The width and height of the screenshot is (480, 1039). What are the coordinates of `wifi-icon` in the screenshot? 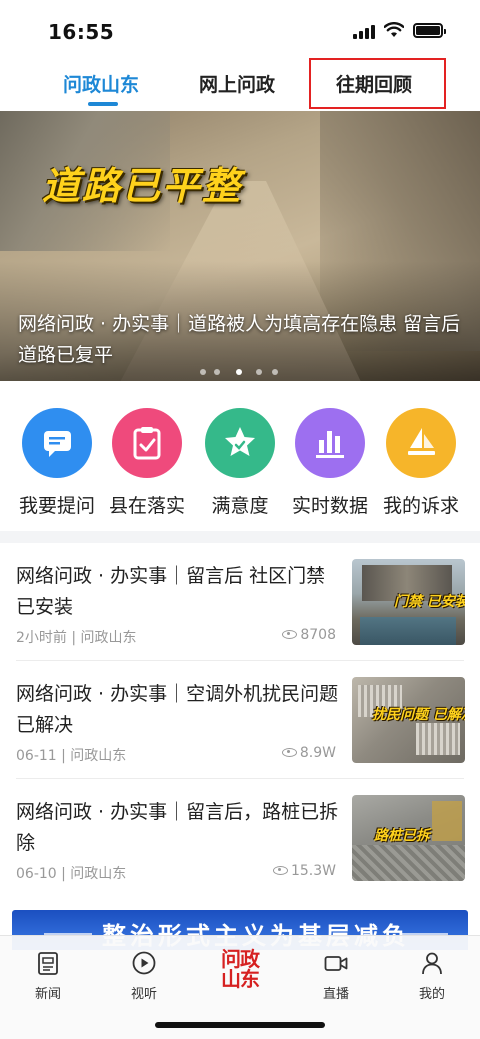 It's located at (394, 29).